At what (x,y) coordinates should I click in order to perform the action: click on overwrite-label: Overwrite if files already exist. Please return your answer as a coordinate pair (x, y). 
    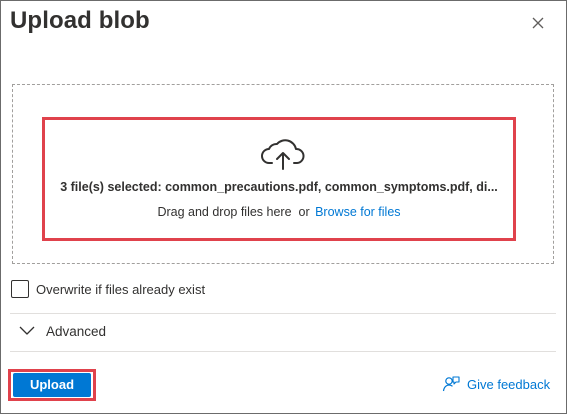
    Looking at the image, I should click on (121, 289).